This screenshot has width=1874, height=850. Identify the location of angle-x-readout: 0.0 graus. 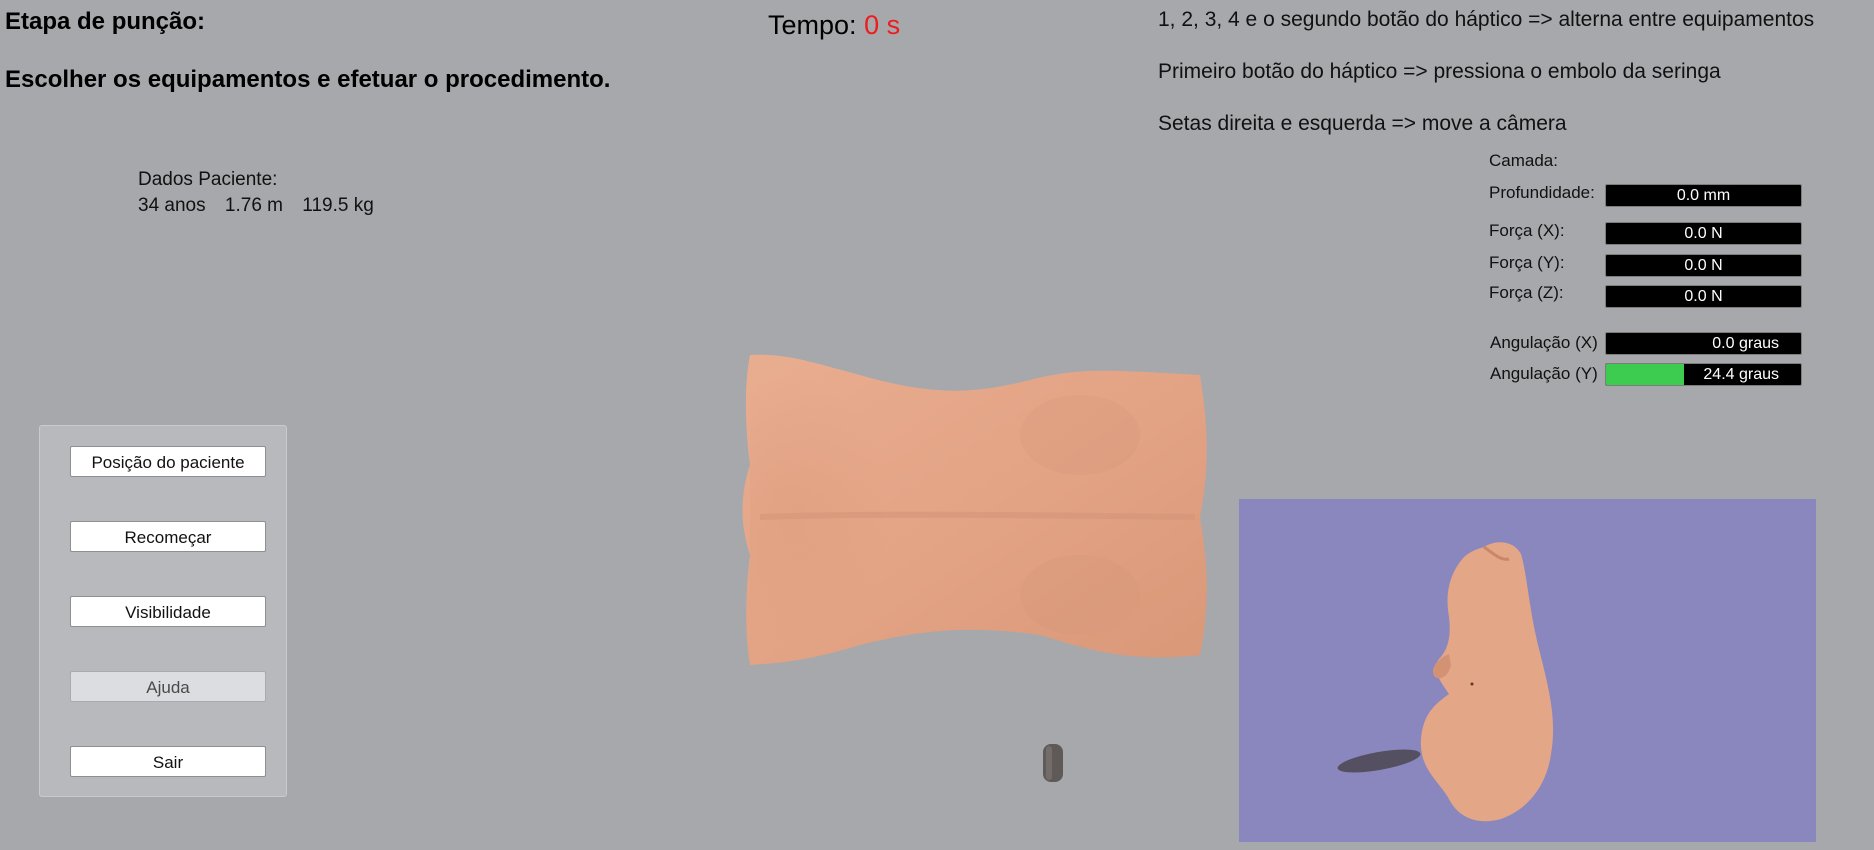
(1703, 343).